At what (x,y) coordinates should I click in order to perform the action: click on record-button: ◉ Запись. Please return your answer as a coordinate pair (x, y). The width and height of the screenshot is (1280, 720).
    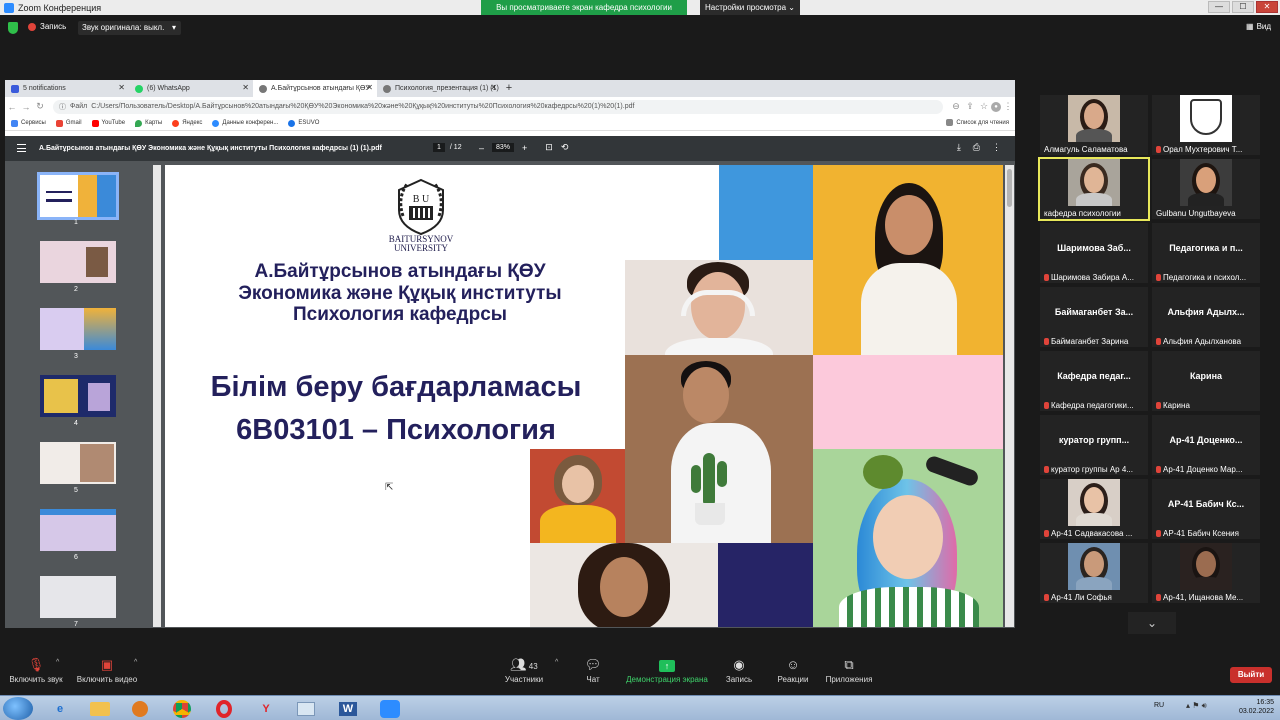
    Looking at the image, I should click on (739, 669).